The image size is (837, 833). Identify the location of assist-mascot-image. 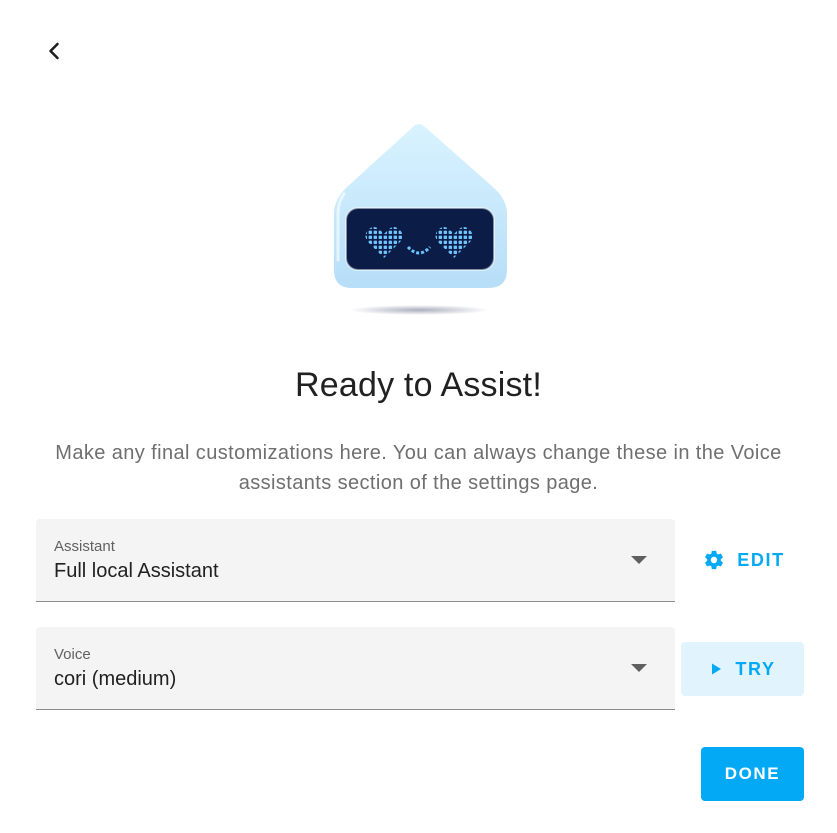
(420, 219).